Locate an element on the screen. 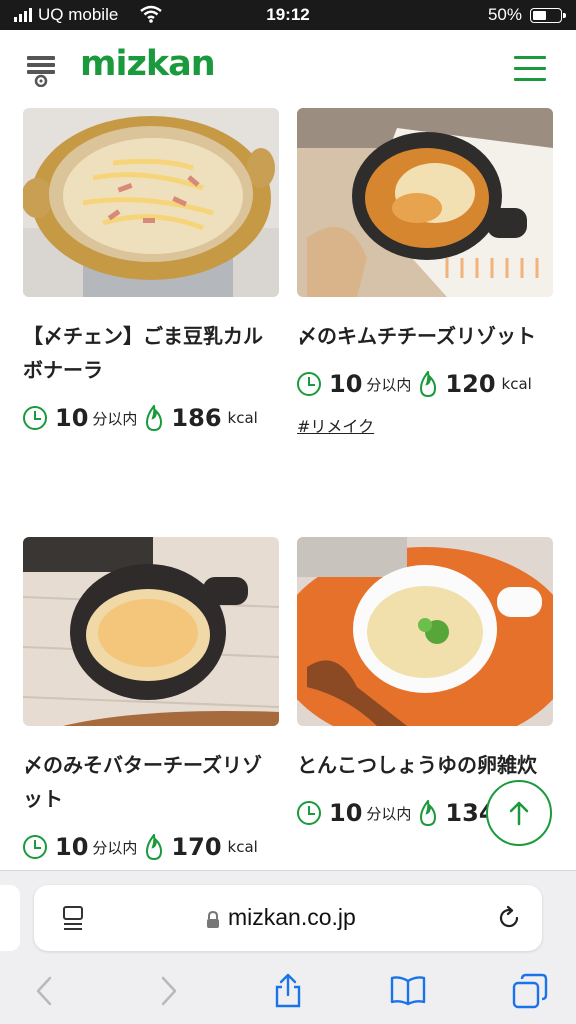 Image resolution: width=576 pixels, height=1024 pixels. address-bar: mizkan.co.jp is located at coordinates (288, 918).